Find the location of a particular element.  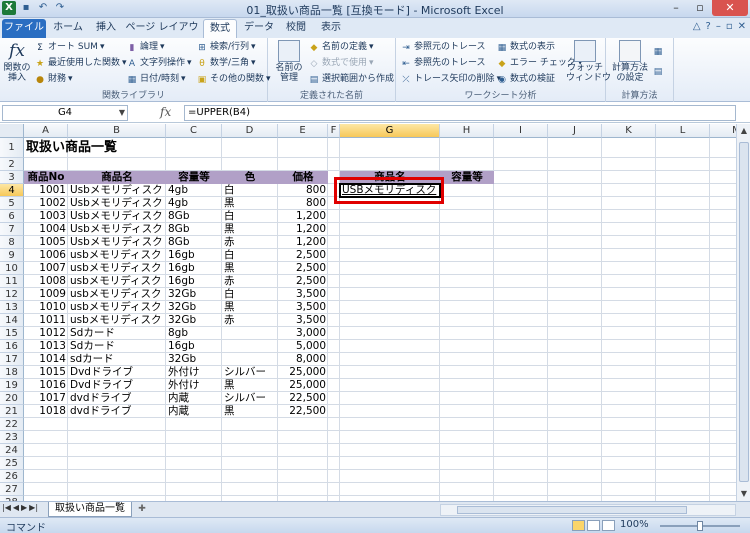

table-cell: 1001 is located at coordinates (46, 190).